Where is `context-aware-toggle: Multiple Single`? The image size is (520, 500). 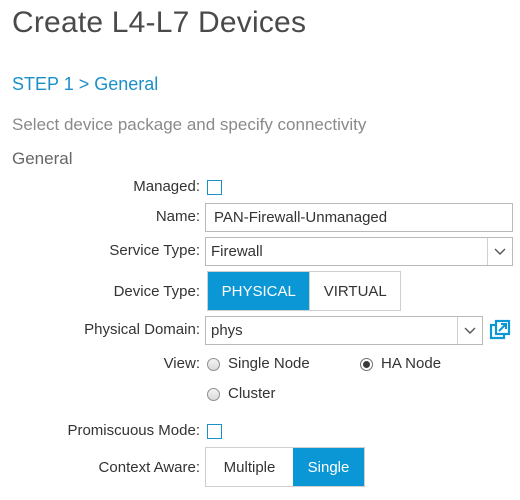
context-aware-toggle: Multiple Single is located at coordinates (285, 467).